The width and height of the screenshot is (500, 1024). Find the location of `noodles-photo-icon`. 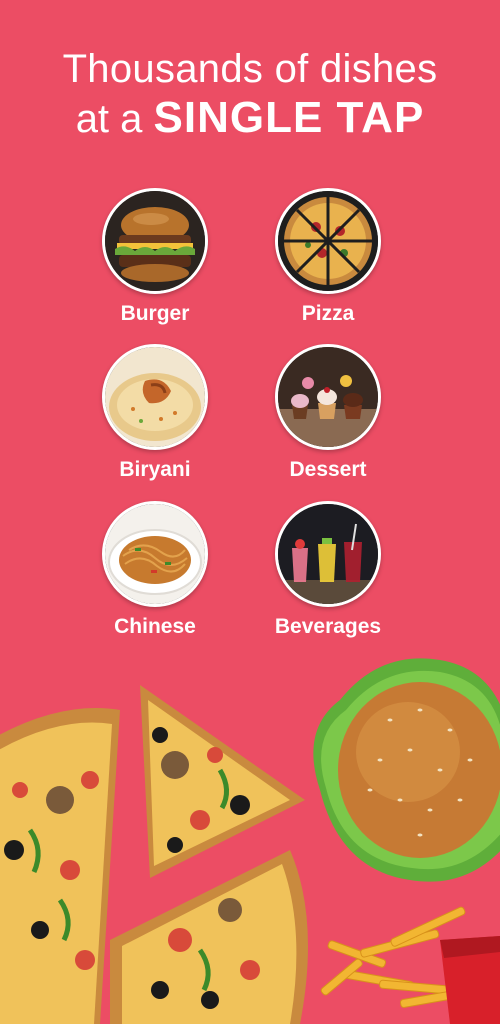

noodles-photo-icon is located at coordinates (155, 554).